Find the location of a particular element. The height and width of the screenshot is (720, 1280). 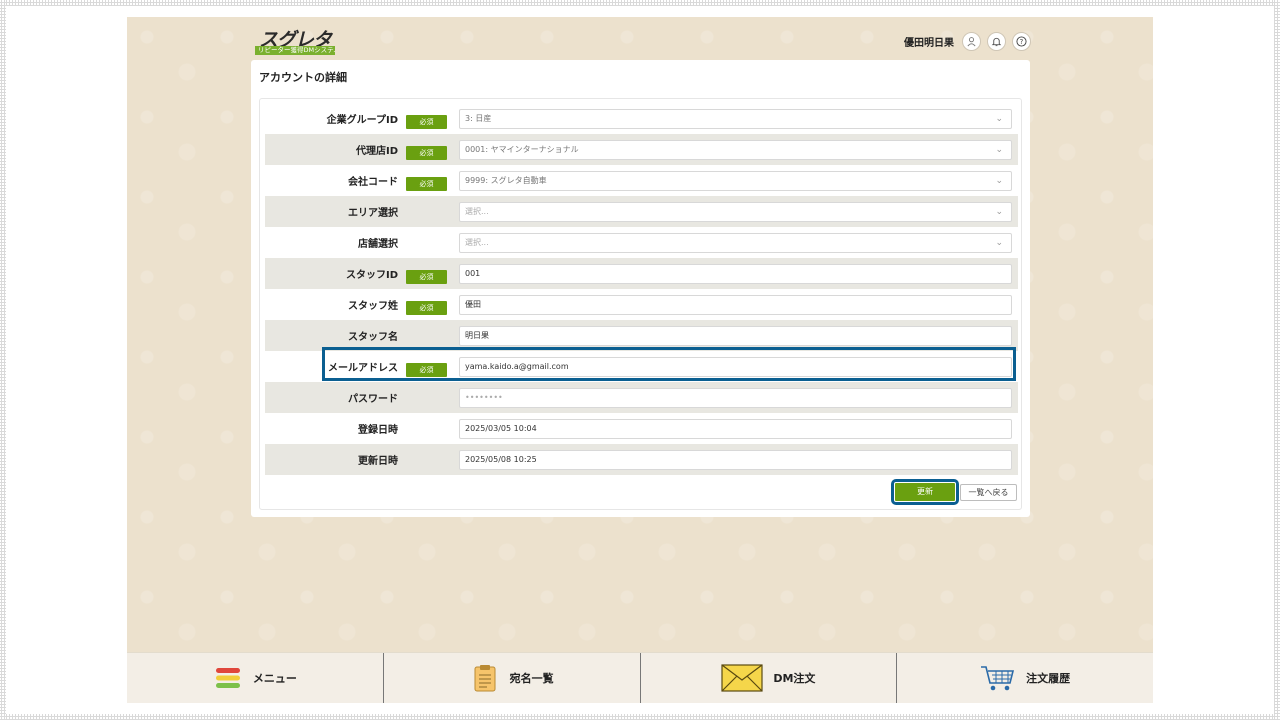

staff-last-name-input: 優田 is located at coordinates (735, 304).